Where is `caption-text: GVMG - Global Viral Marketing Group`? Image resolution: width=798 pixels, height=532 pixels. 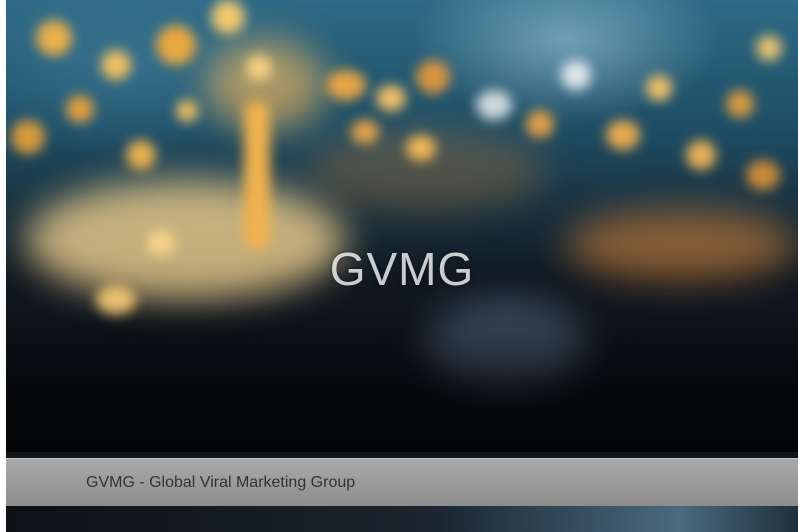
caption-text: GVMG - Global Viral Marketing Group is located at coordinates (221, 482).